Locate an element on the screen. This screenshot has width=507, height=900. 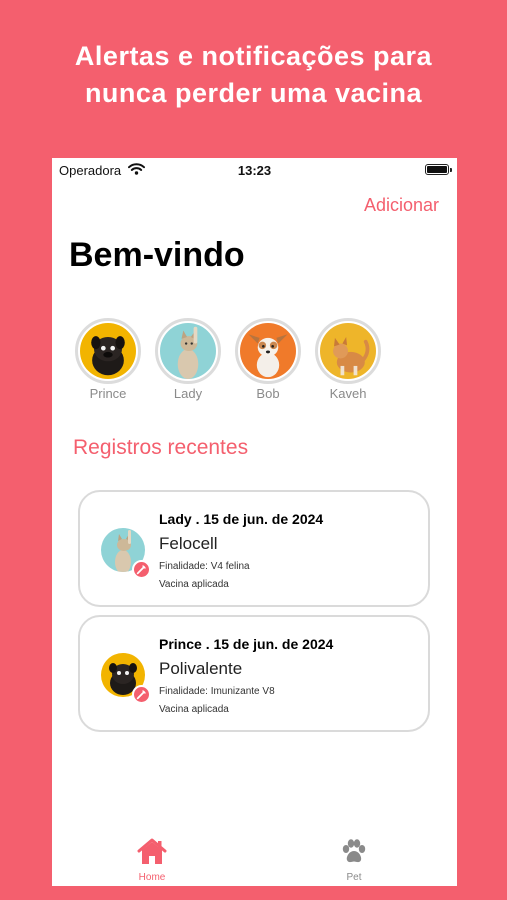
tab-pet: Pet is located at coordinates (354, 860).